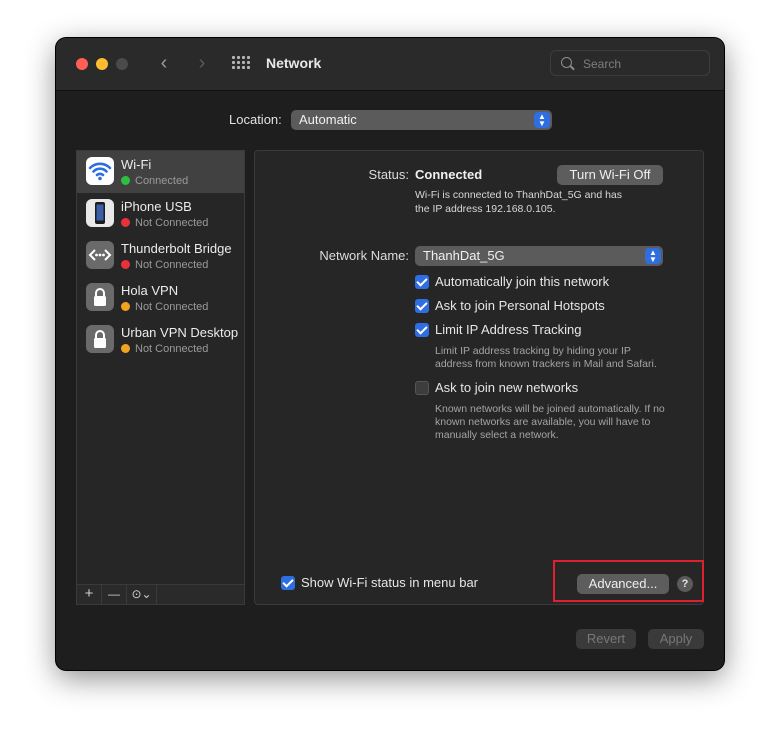  I want to click on search-field, so click(630, 63).